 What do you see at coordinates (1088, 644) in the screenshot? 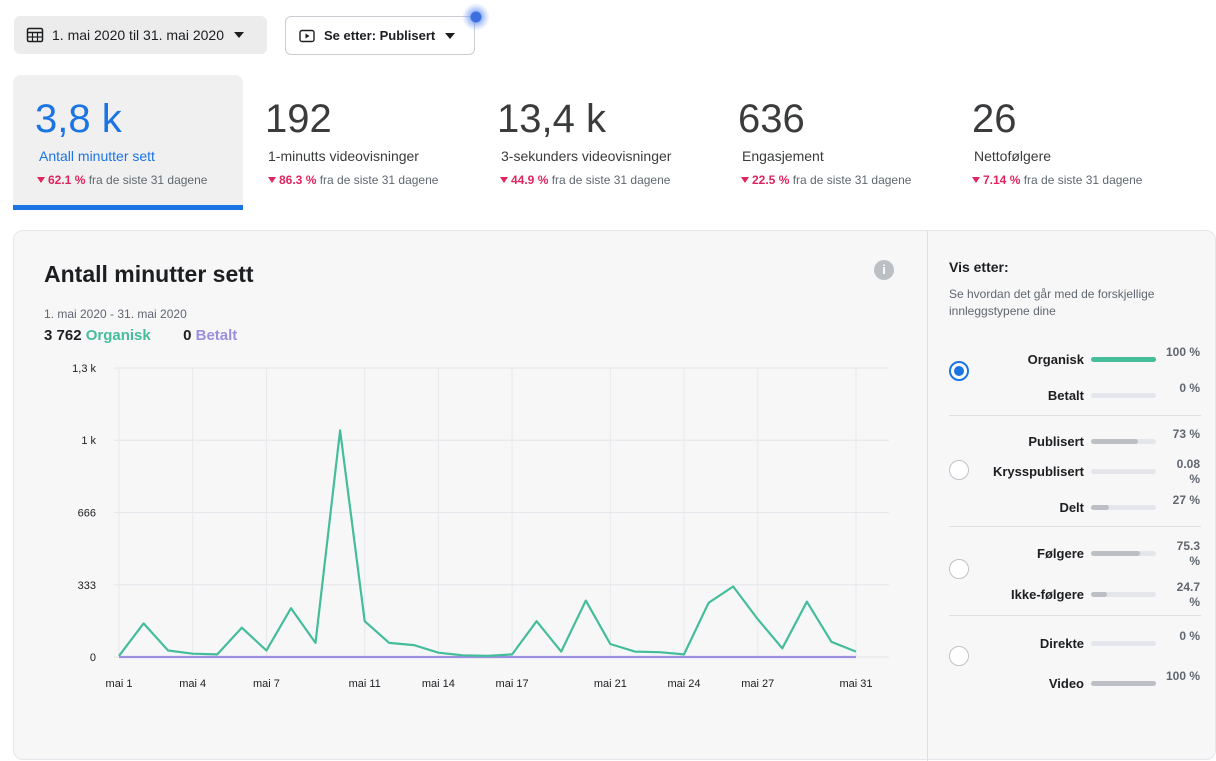
I see `breakdown-row: Direkte 0 %` at bounding box center [1088, 644].